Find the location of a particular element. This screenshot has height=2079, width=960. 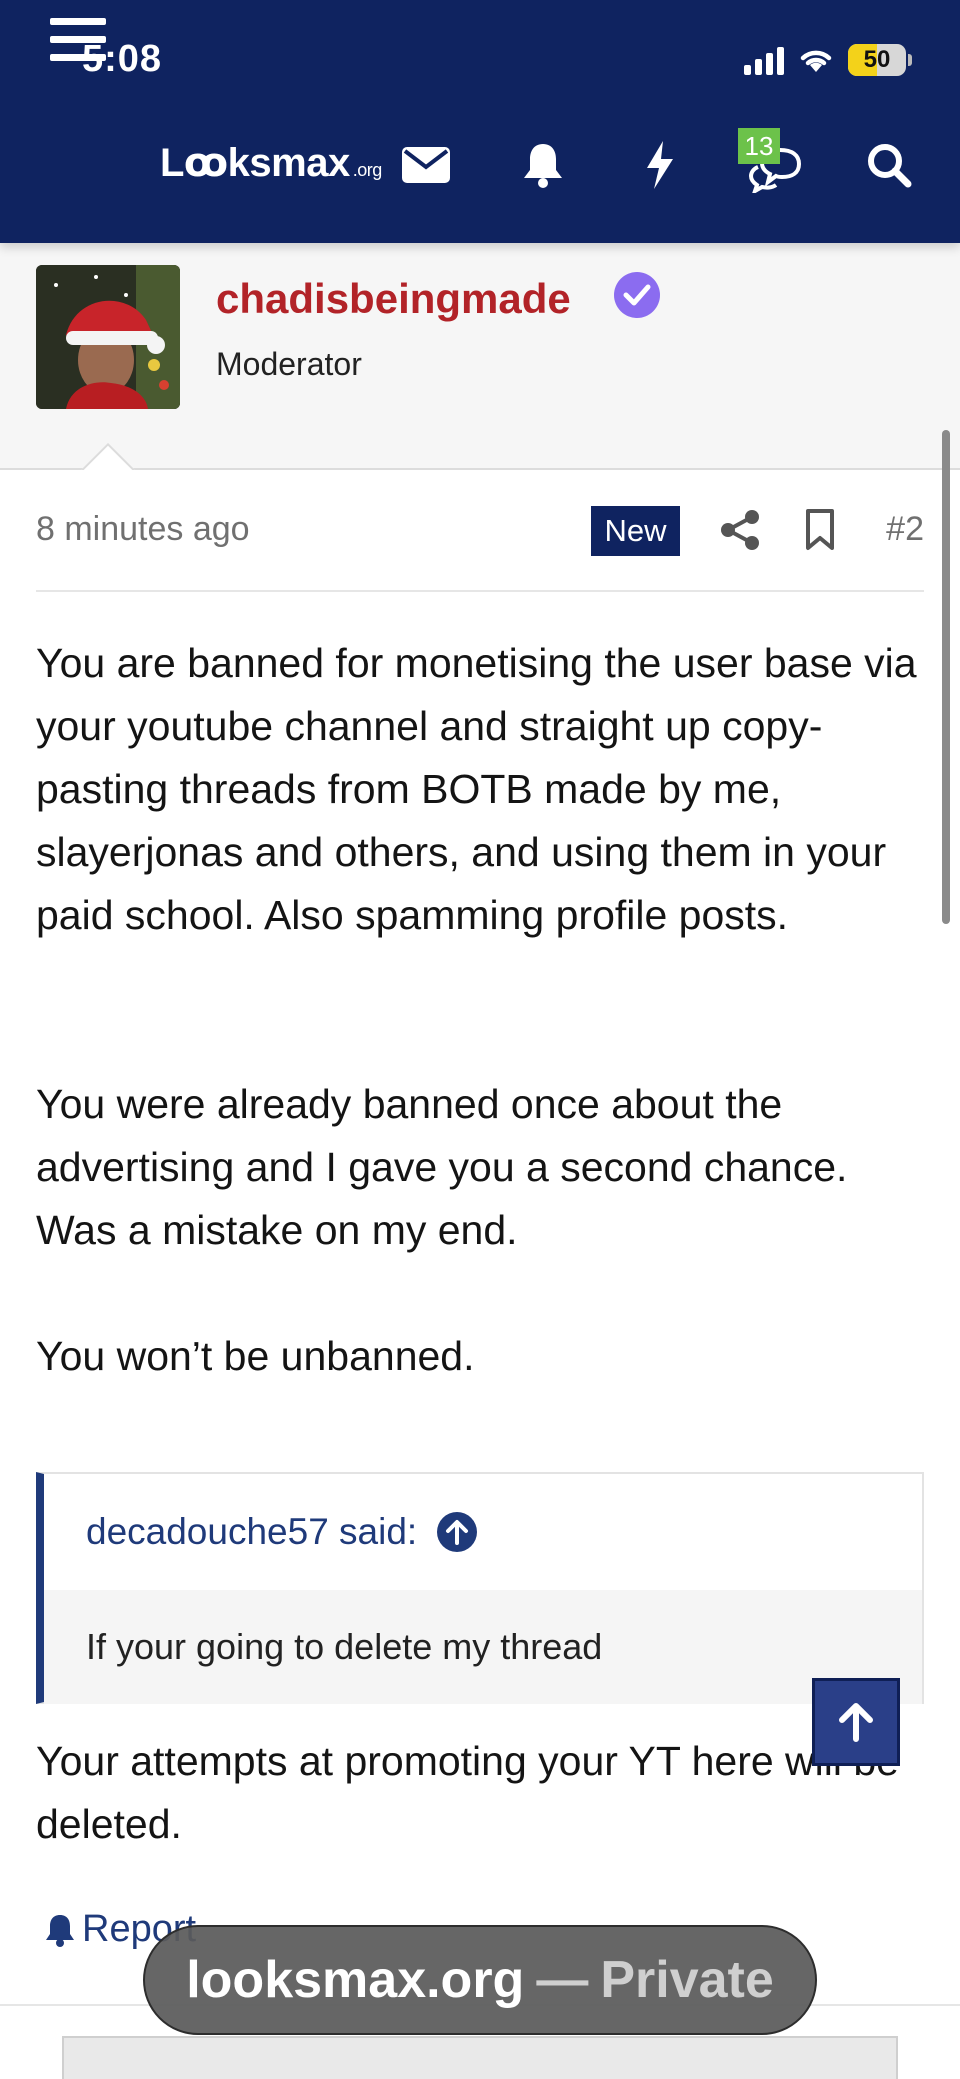

search-icon is located at coordinates (890, 166).